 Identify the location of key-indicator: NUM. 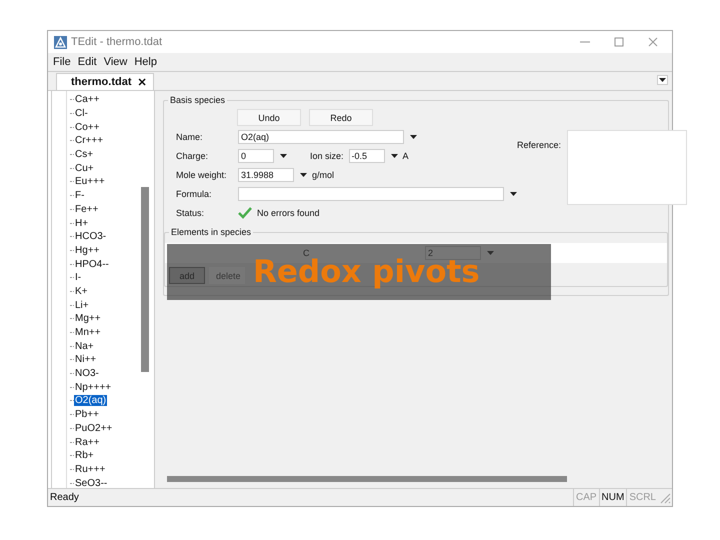
(612, 497).